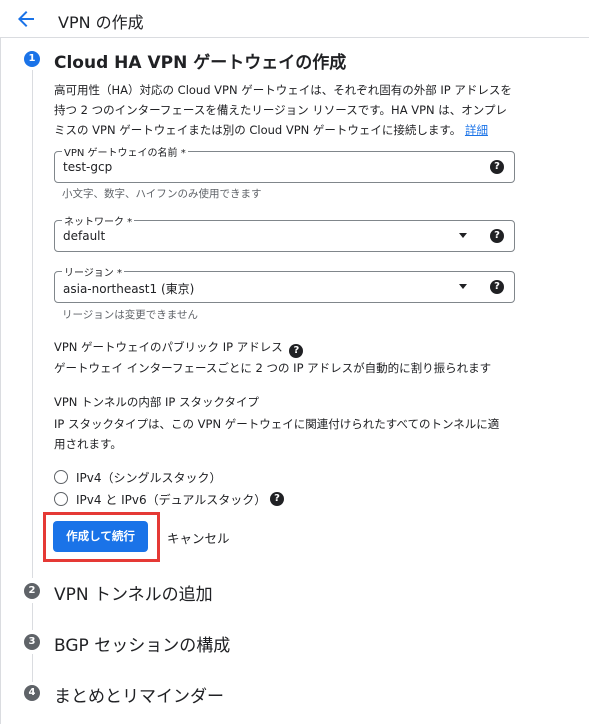  I want to click on gateway-name-value: test-gcp, so click(87, 167).